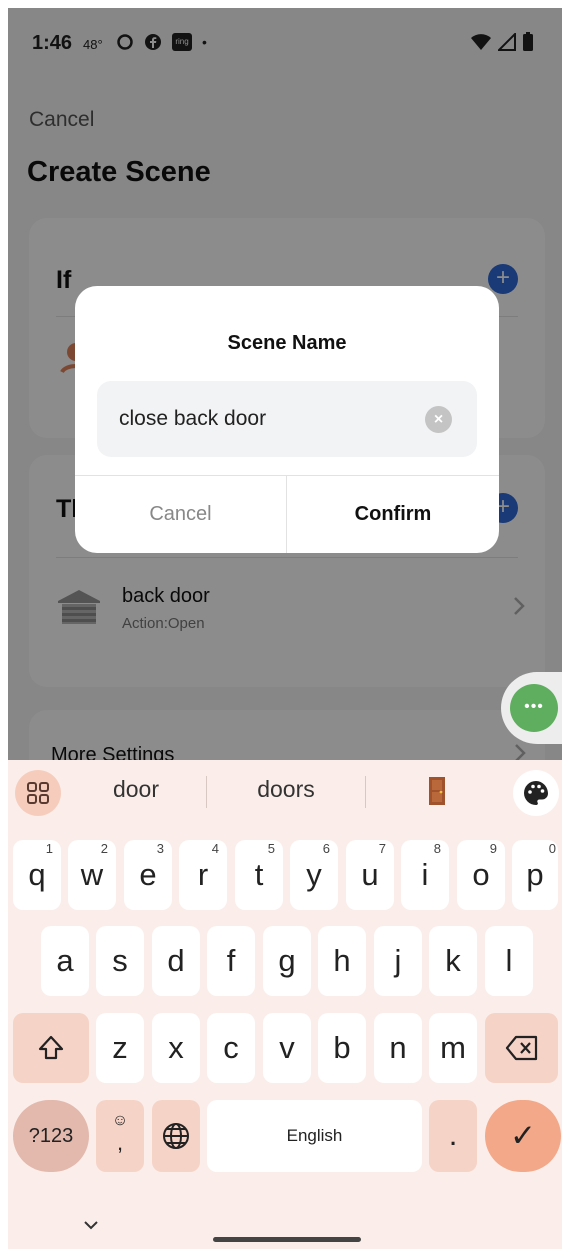 The image size is (562, 1249). I want to click on dialog-title: Scene Name, so click(287, 343).